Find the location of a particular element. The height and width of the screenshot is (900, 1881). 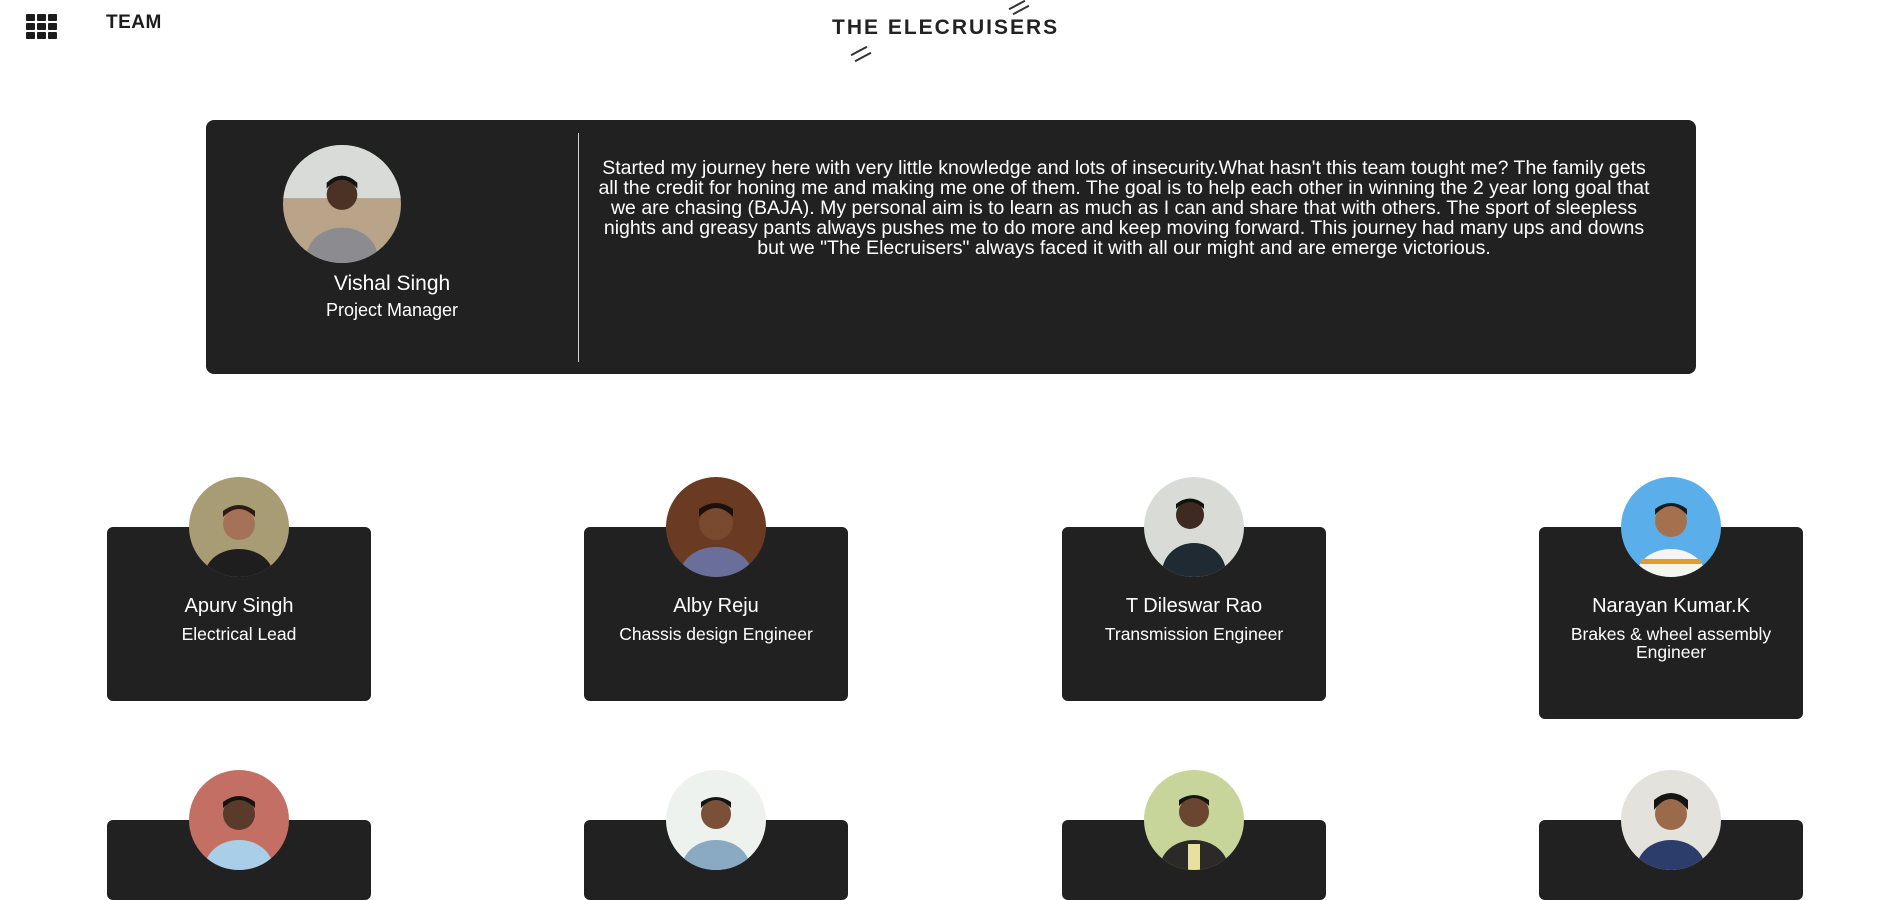

member-role: Transmission Engineer is located at coordinates (1194, 634).